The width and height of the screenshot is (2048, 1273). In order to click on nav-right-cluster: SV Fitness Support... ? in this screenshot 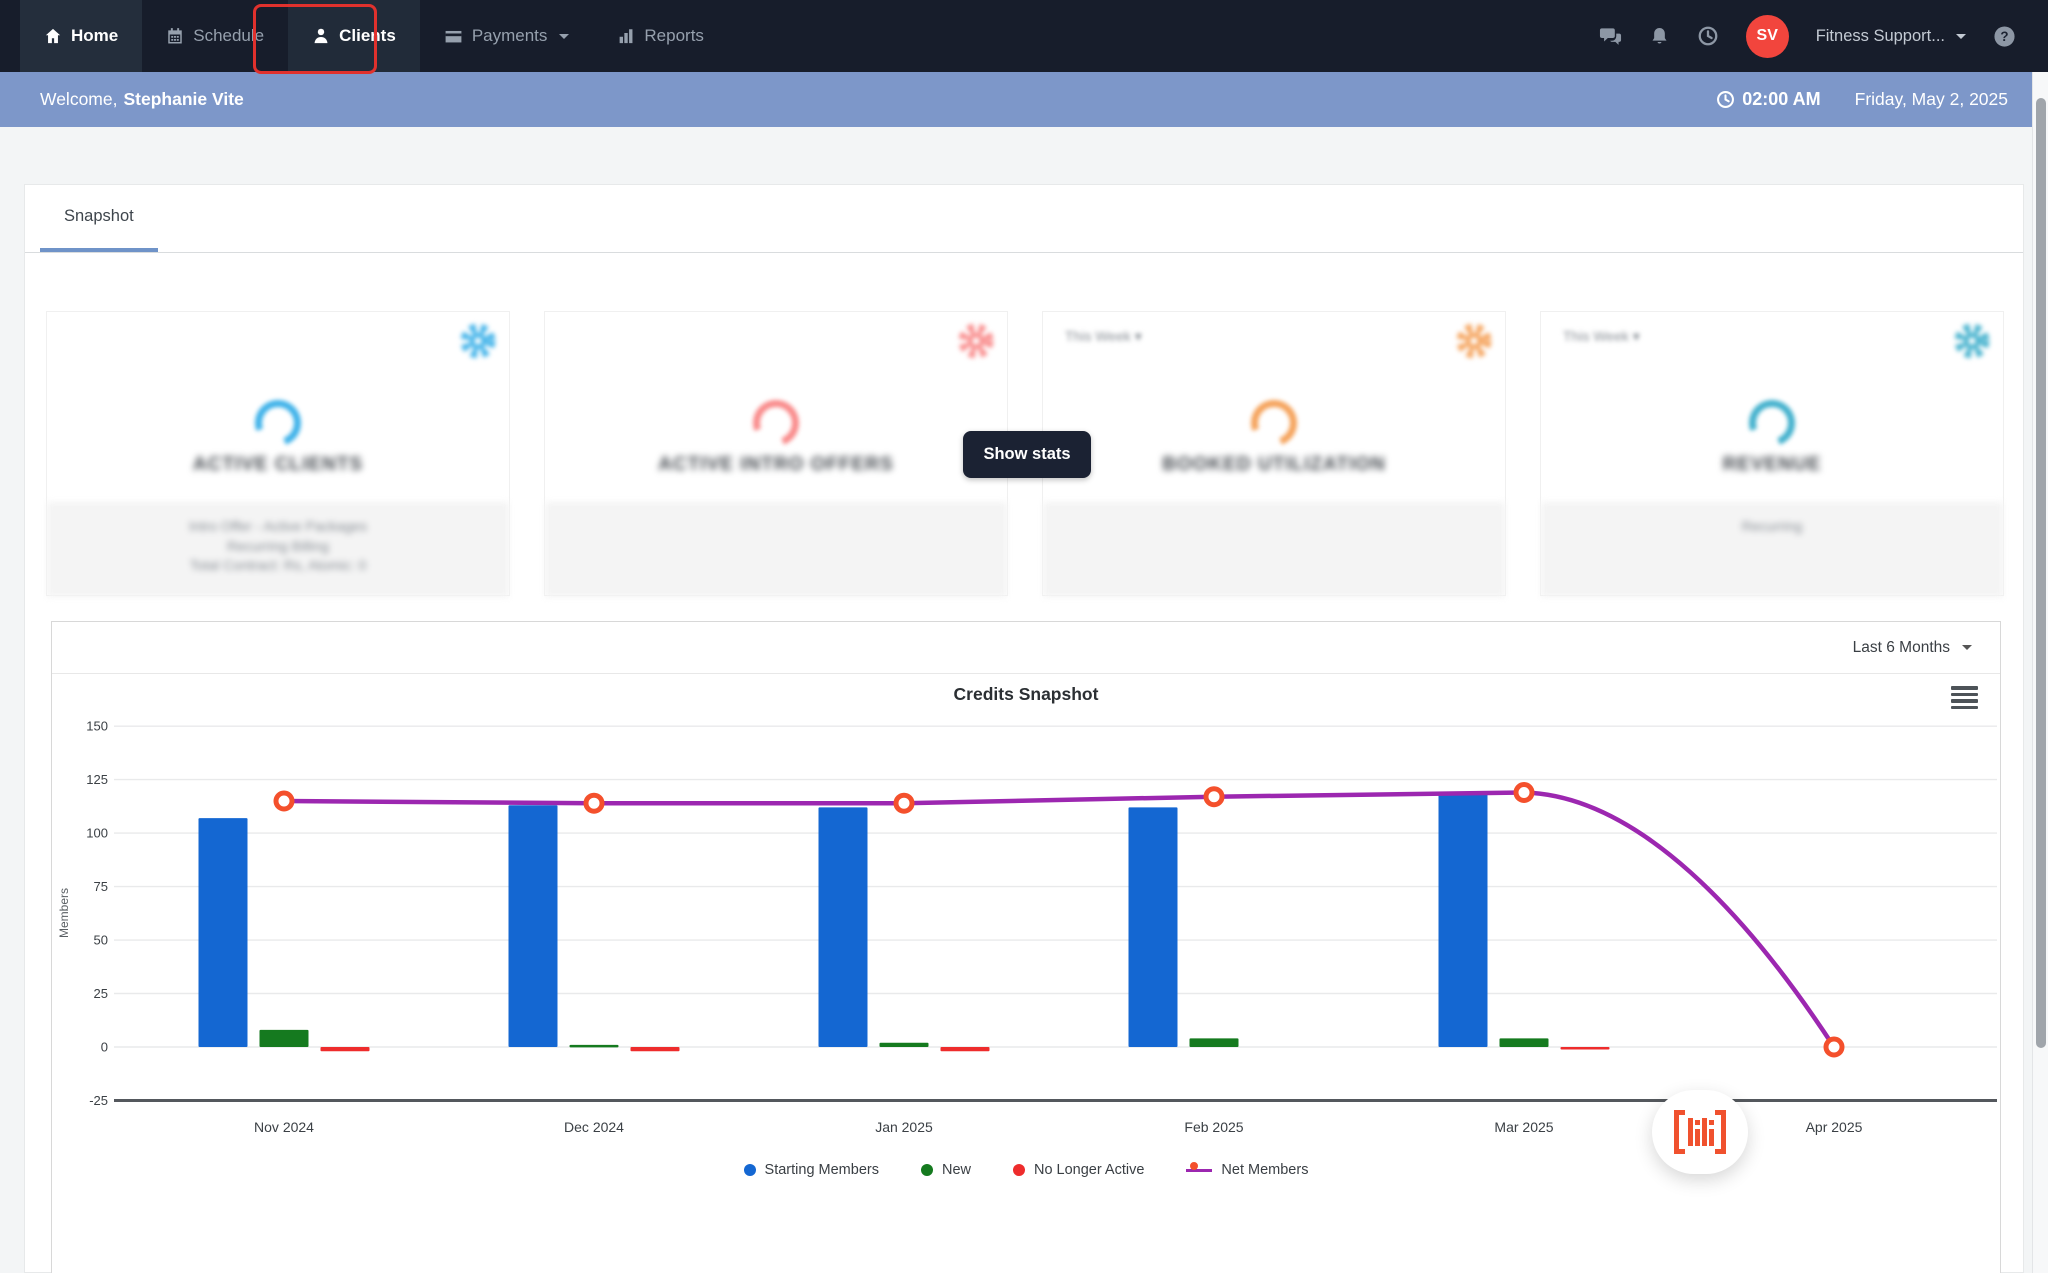, I will do `click(1823, 36)`.